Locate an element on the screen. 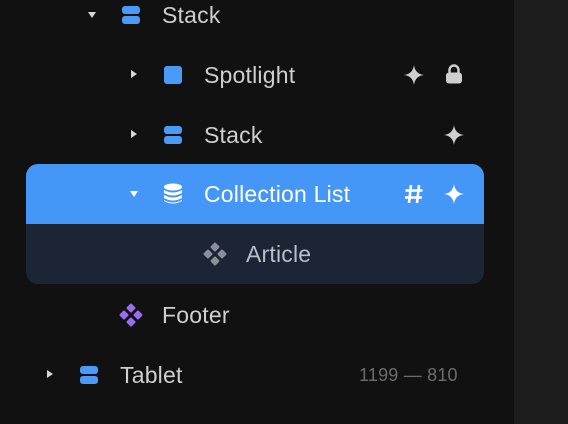 The image size is (568, 424). layer-row-stack-inner: Stack is located at coordinates (257, 135).